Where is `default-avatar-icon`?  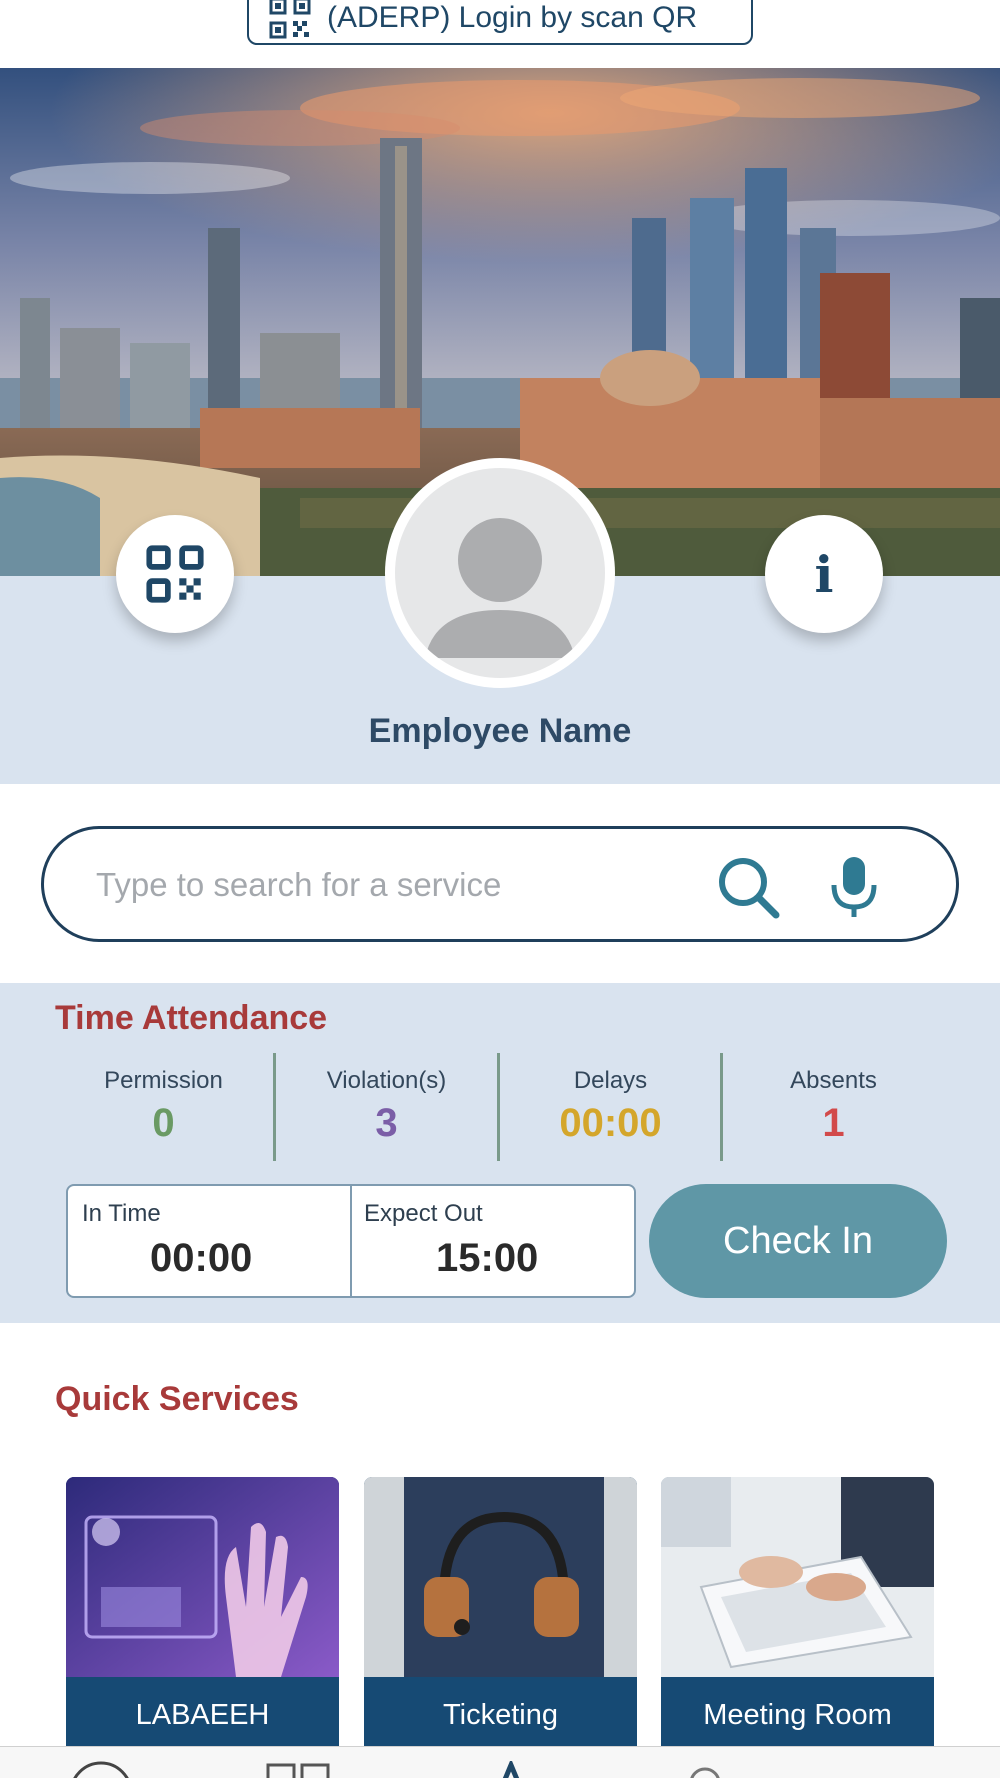
default-avatar-icon is located at coordinates (500, 573).